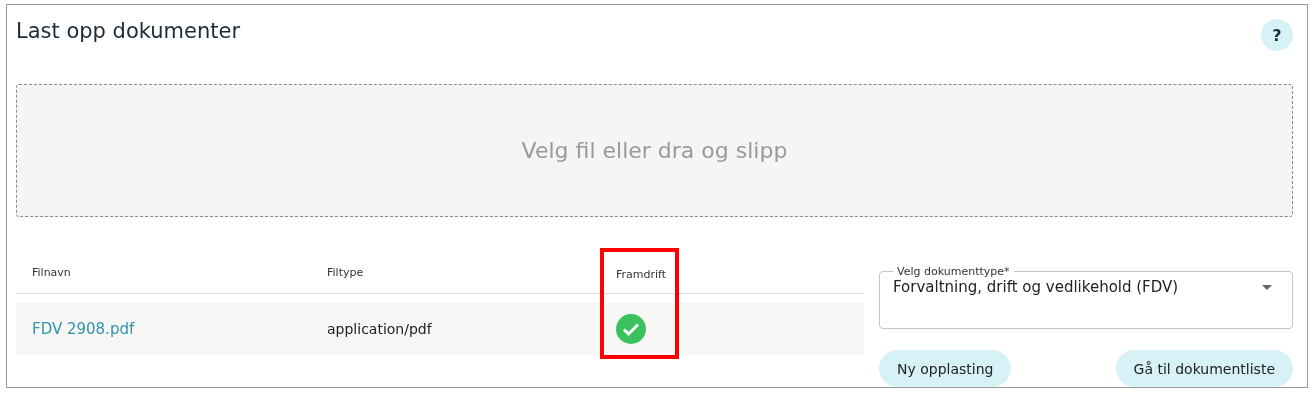 This screenshot has height=405, width=1316. Describe the element at coordinates (945, 368) in the screenshot. I see `action-button: Ny opplasting` at that location.